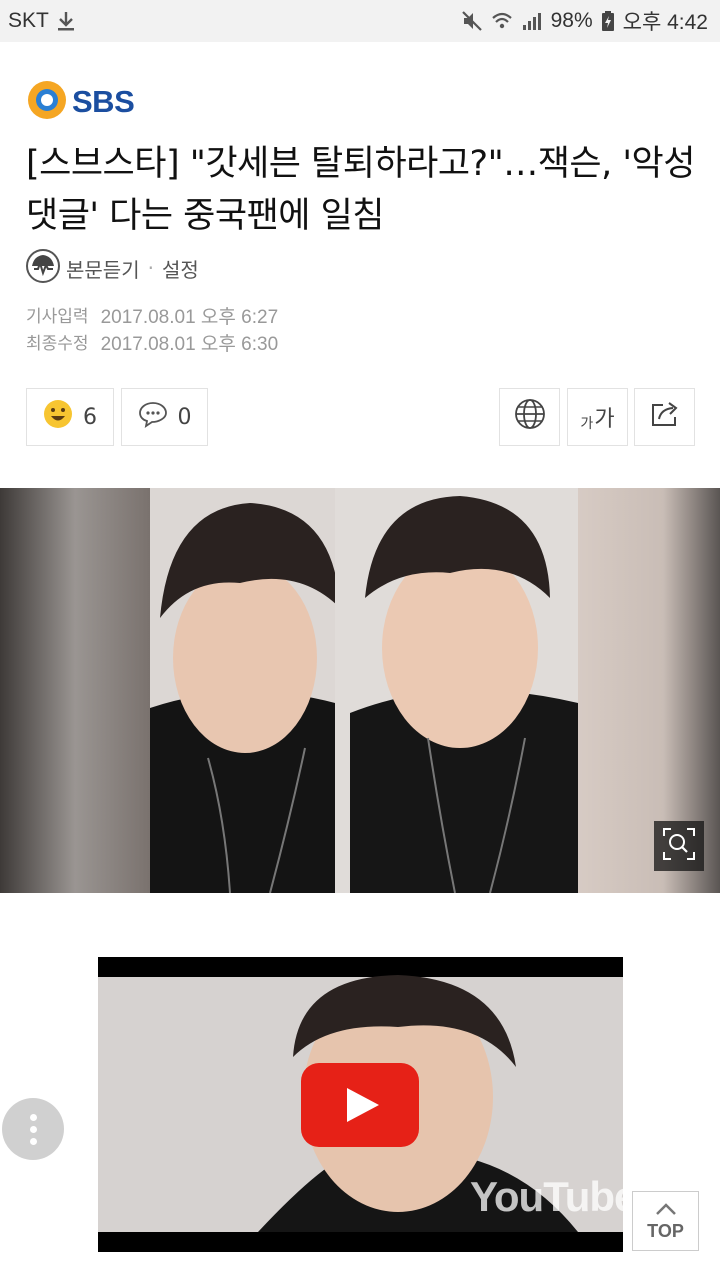 Image resolution: width=720 pixels, height=1280 pixels. I want to click on more-options-button, so click(33, 1129).